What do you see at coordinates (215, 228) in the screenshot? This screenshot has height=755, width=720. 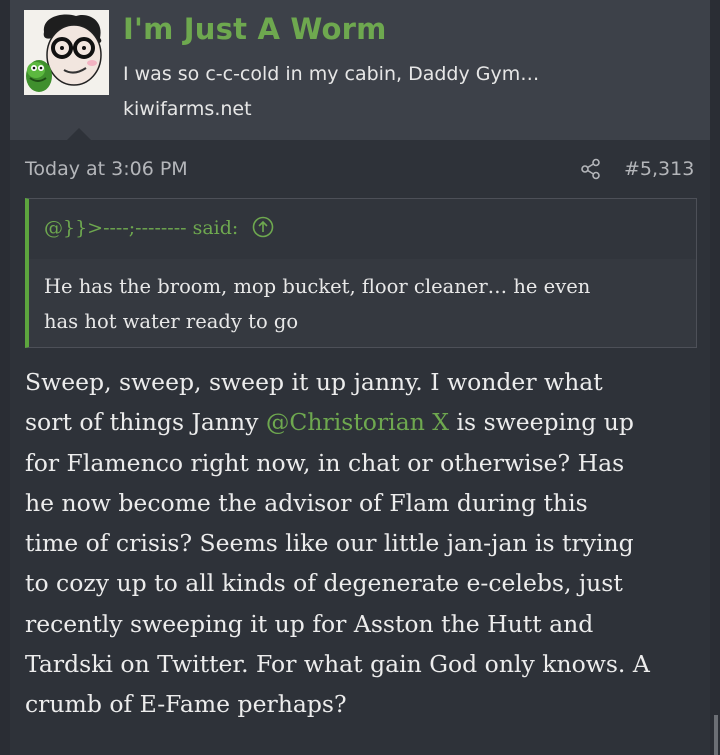 I see `quote-said-label: said:` at bounding box center [215, 228].